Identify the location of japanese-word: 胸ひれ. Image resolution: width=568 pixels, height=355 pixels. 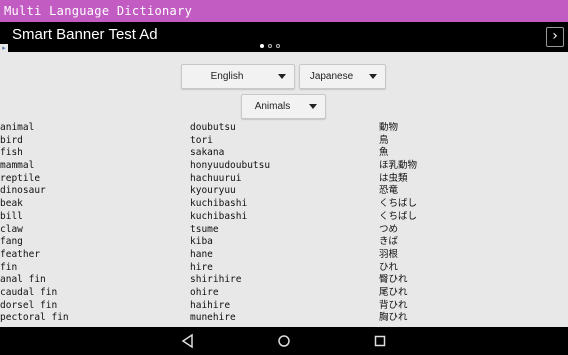
(393, 318).